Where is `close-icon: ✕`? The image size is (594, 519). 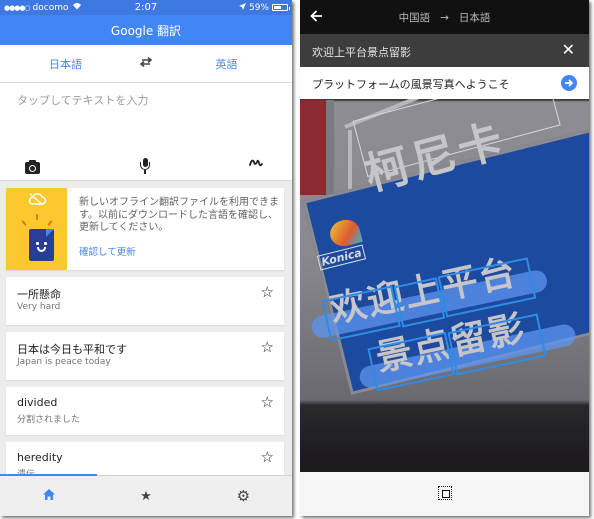
close-icon: ✕ is located at coordinates (568, 49).